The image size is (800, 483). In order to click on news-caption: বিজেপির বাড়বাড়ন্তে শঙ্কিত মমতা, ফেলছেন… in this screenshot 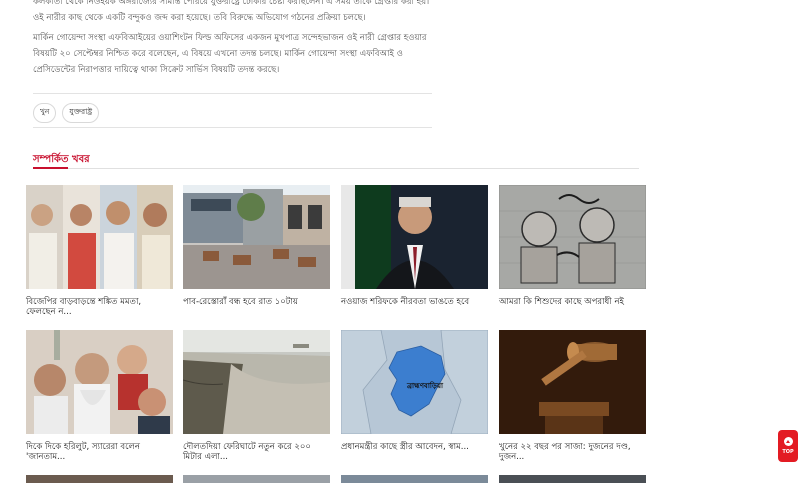, I will do `click(99, 307)`.